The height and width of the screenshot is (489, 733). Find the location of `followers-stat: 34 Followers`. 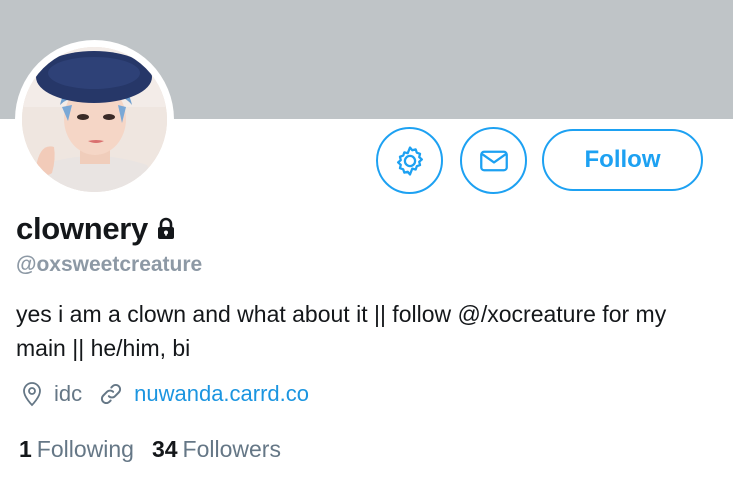

followers-stat: 34 Followers is located at coordinates (216, 449).